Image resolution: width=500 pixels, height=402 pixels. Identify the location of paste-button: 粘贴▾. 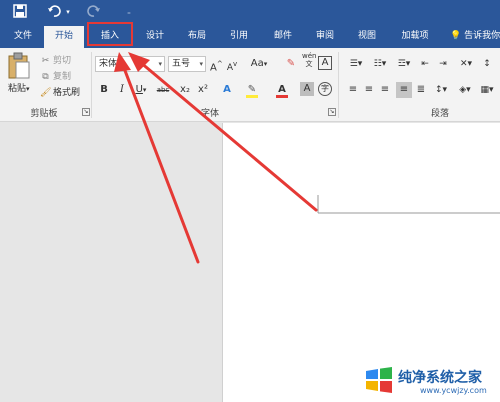
(21, 87).